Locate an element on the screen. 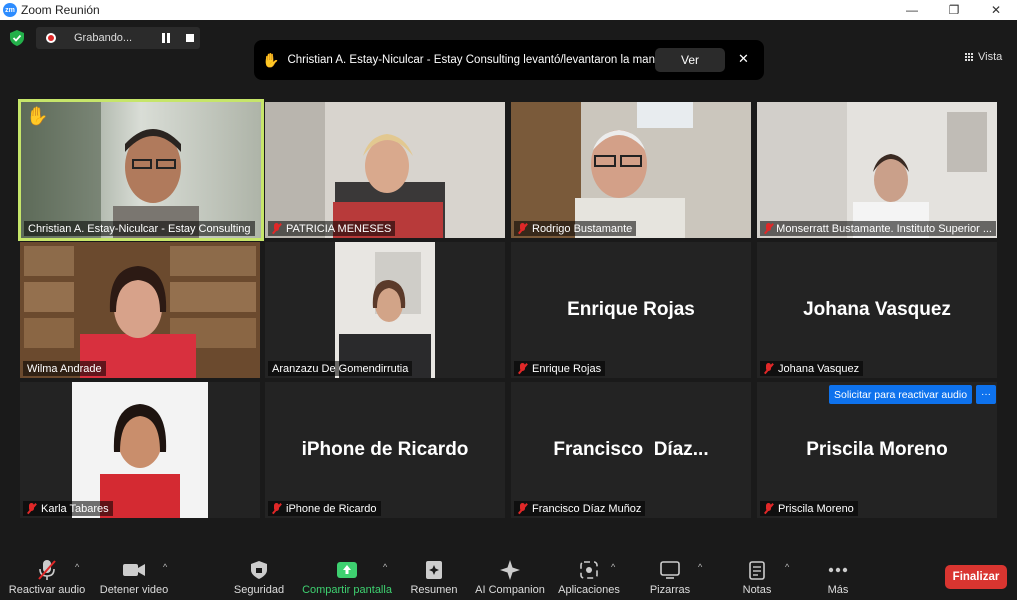  participant-name: Rodrigo Bustamante is located at coordinates (575, 228).